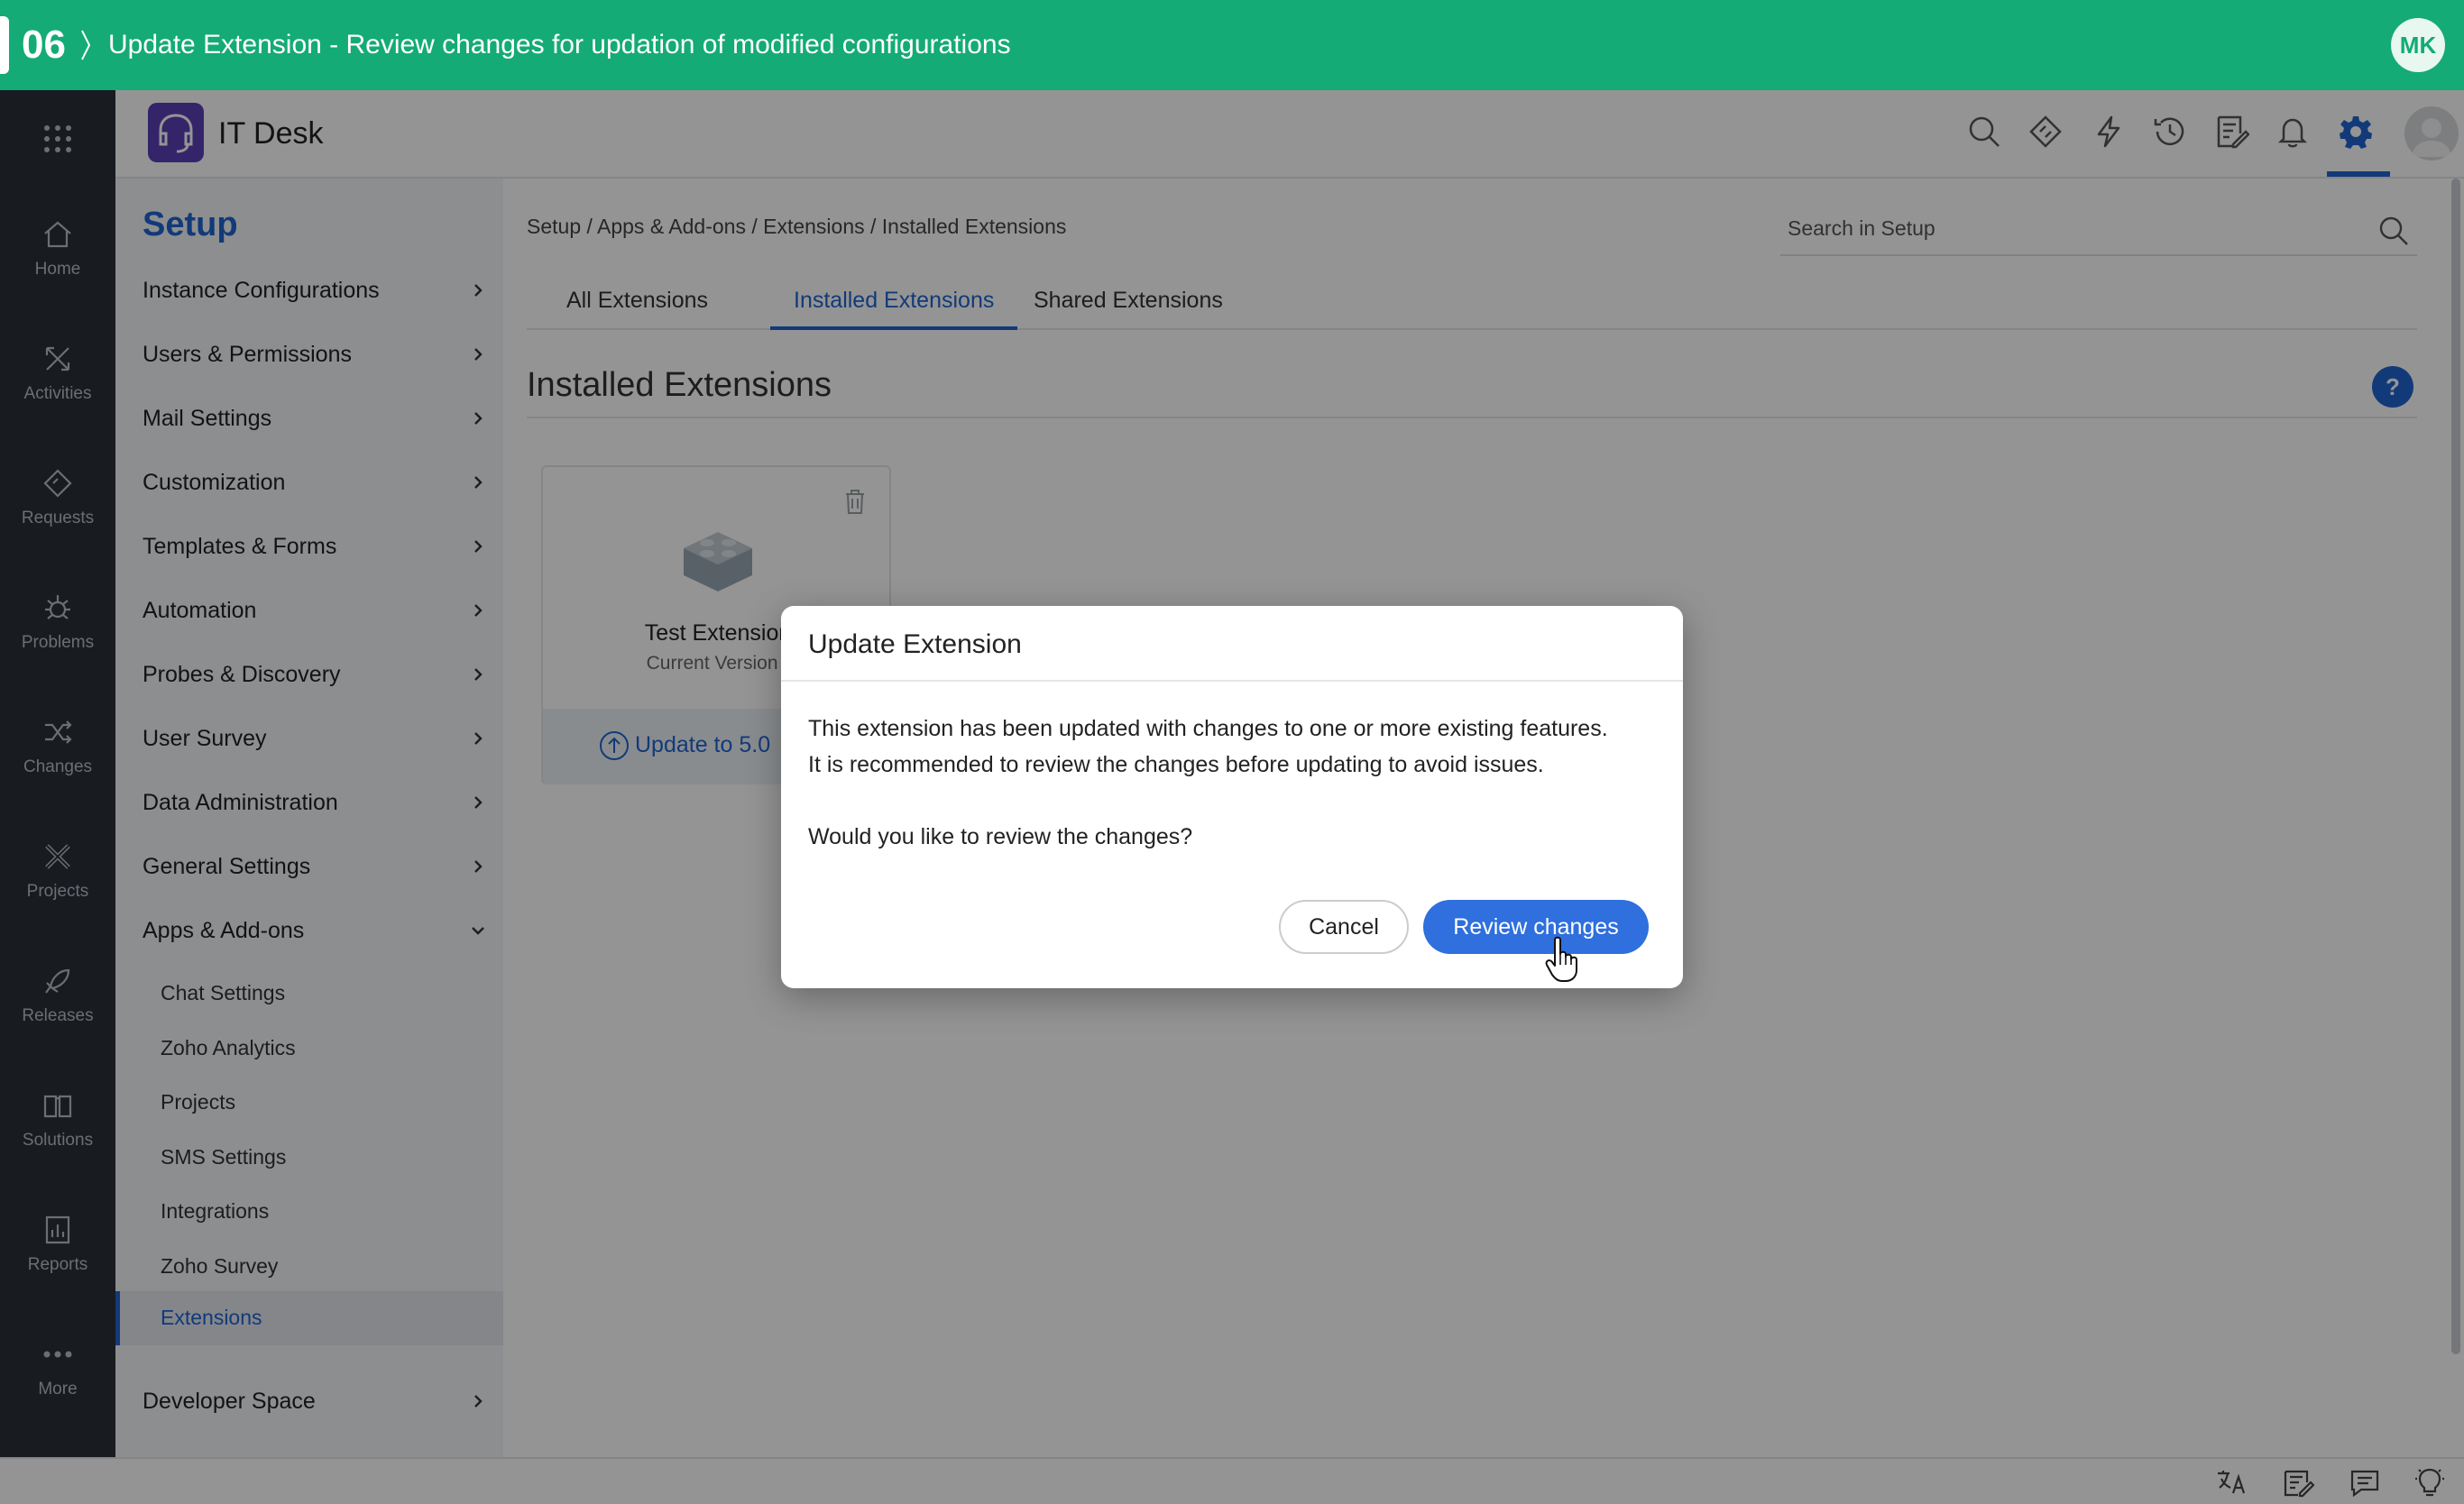 The image size is (2464, 1504). Describe the element at coordinates (2418, 45) in the screenshot. I see `user-avatar: MK` at that location.